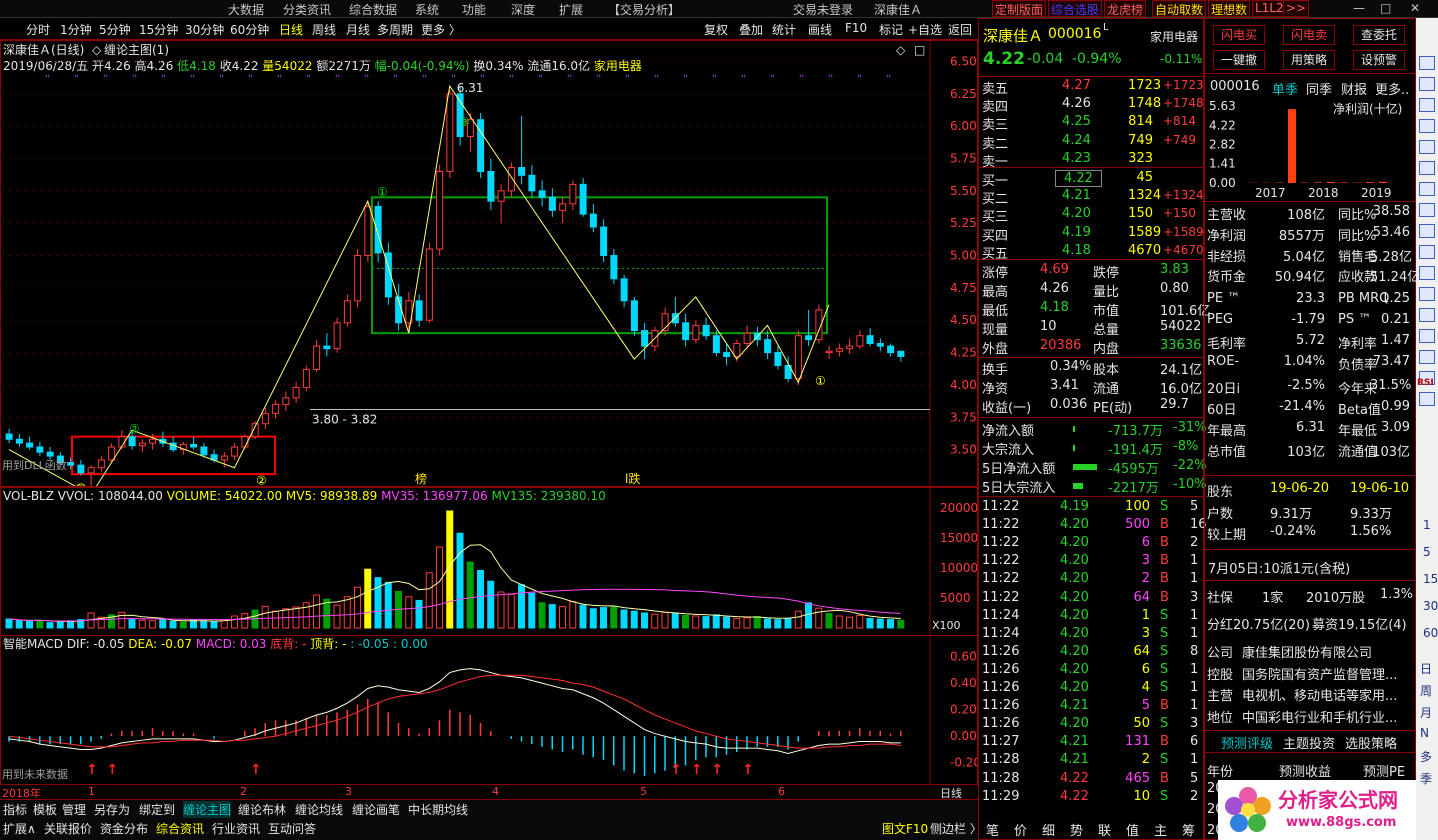 The height and width of the screenshot is (840, 1438). Describe the element at coordinates (74, 809) in the screenshot. I see `indicator-tab-2: 管理` at that location.